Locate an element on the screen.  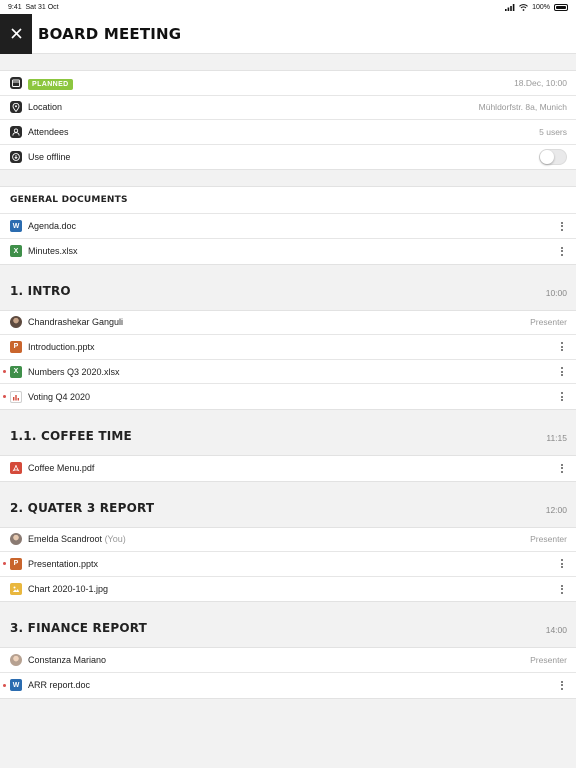
document-row: X Numbers Q3 2020.xlsx is located at coordinates (288, 372).